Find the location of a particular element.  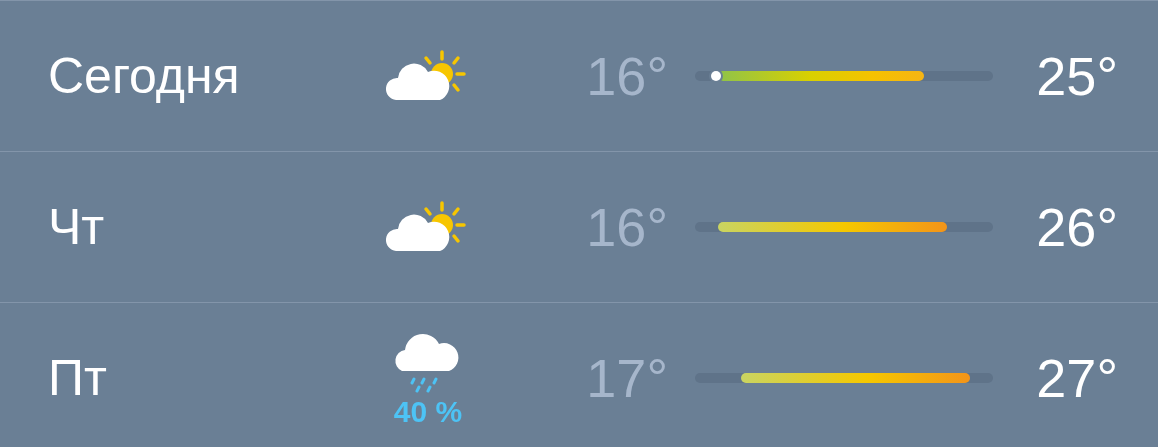

low-temperature: 17° is located at coordinates (626, 378).